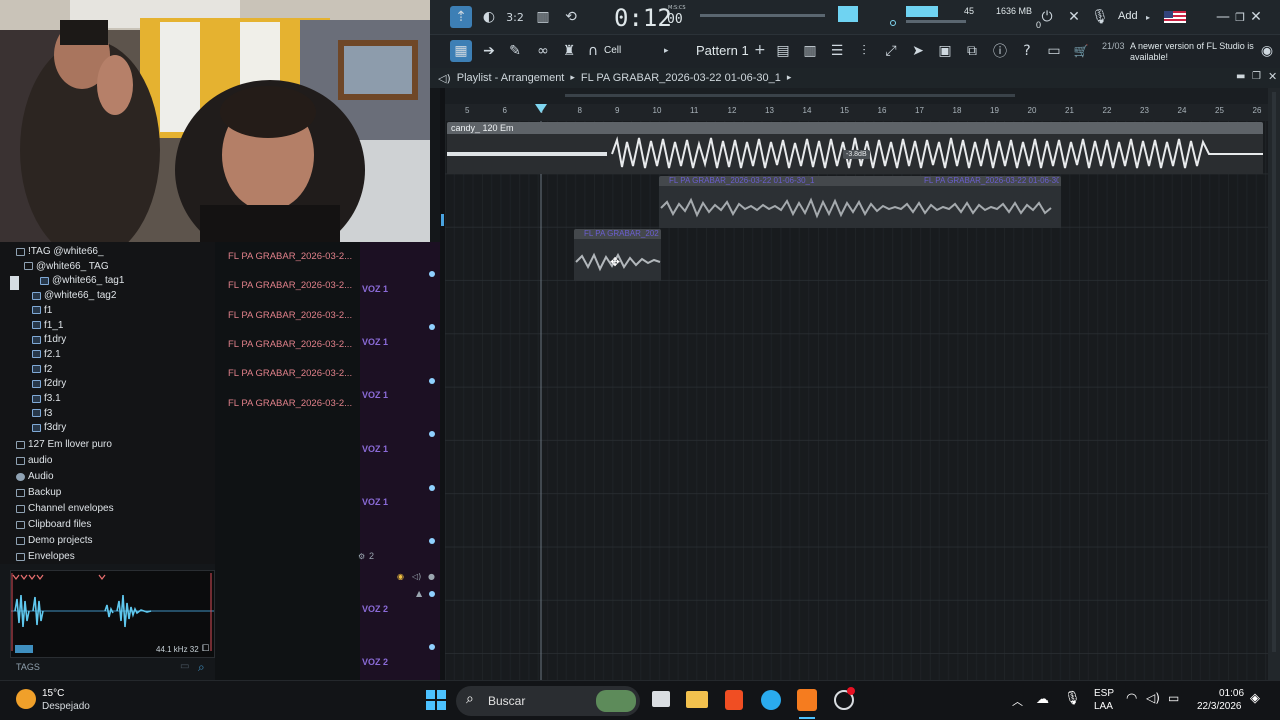 This screenshot has height=720, width=1280. I want to click on browser-item: f2dry, so click(49, 383).